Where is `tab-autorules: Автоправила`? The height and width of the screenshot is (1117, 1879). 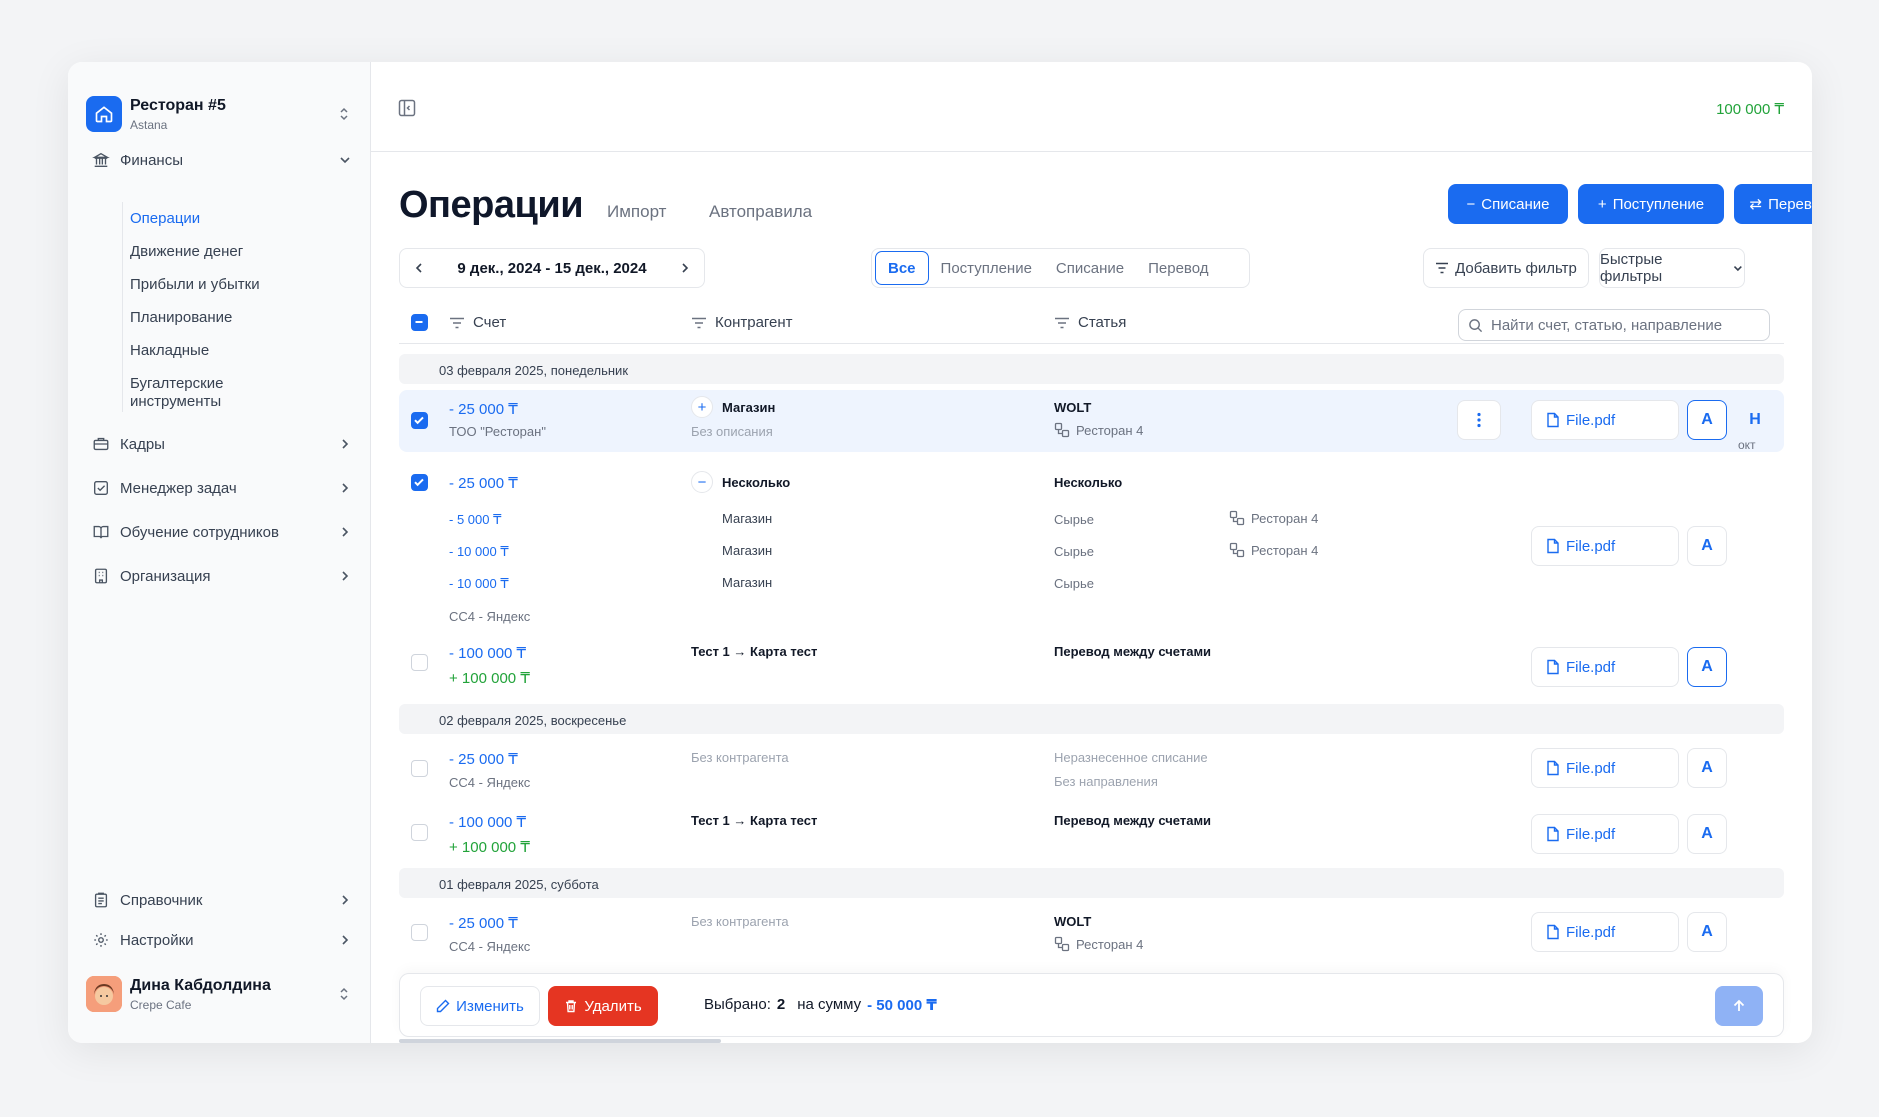 tab-autorules: Автоправила is located at coordinates (760, 212).